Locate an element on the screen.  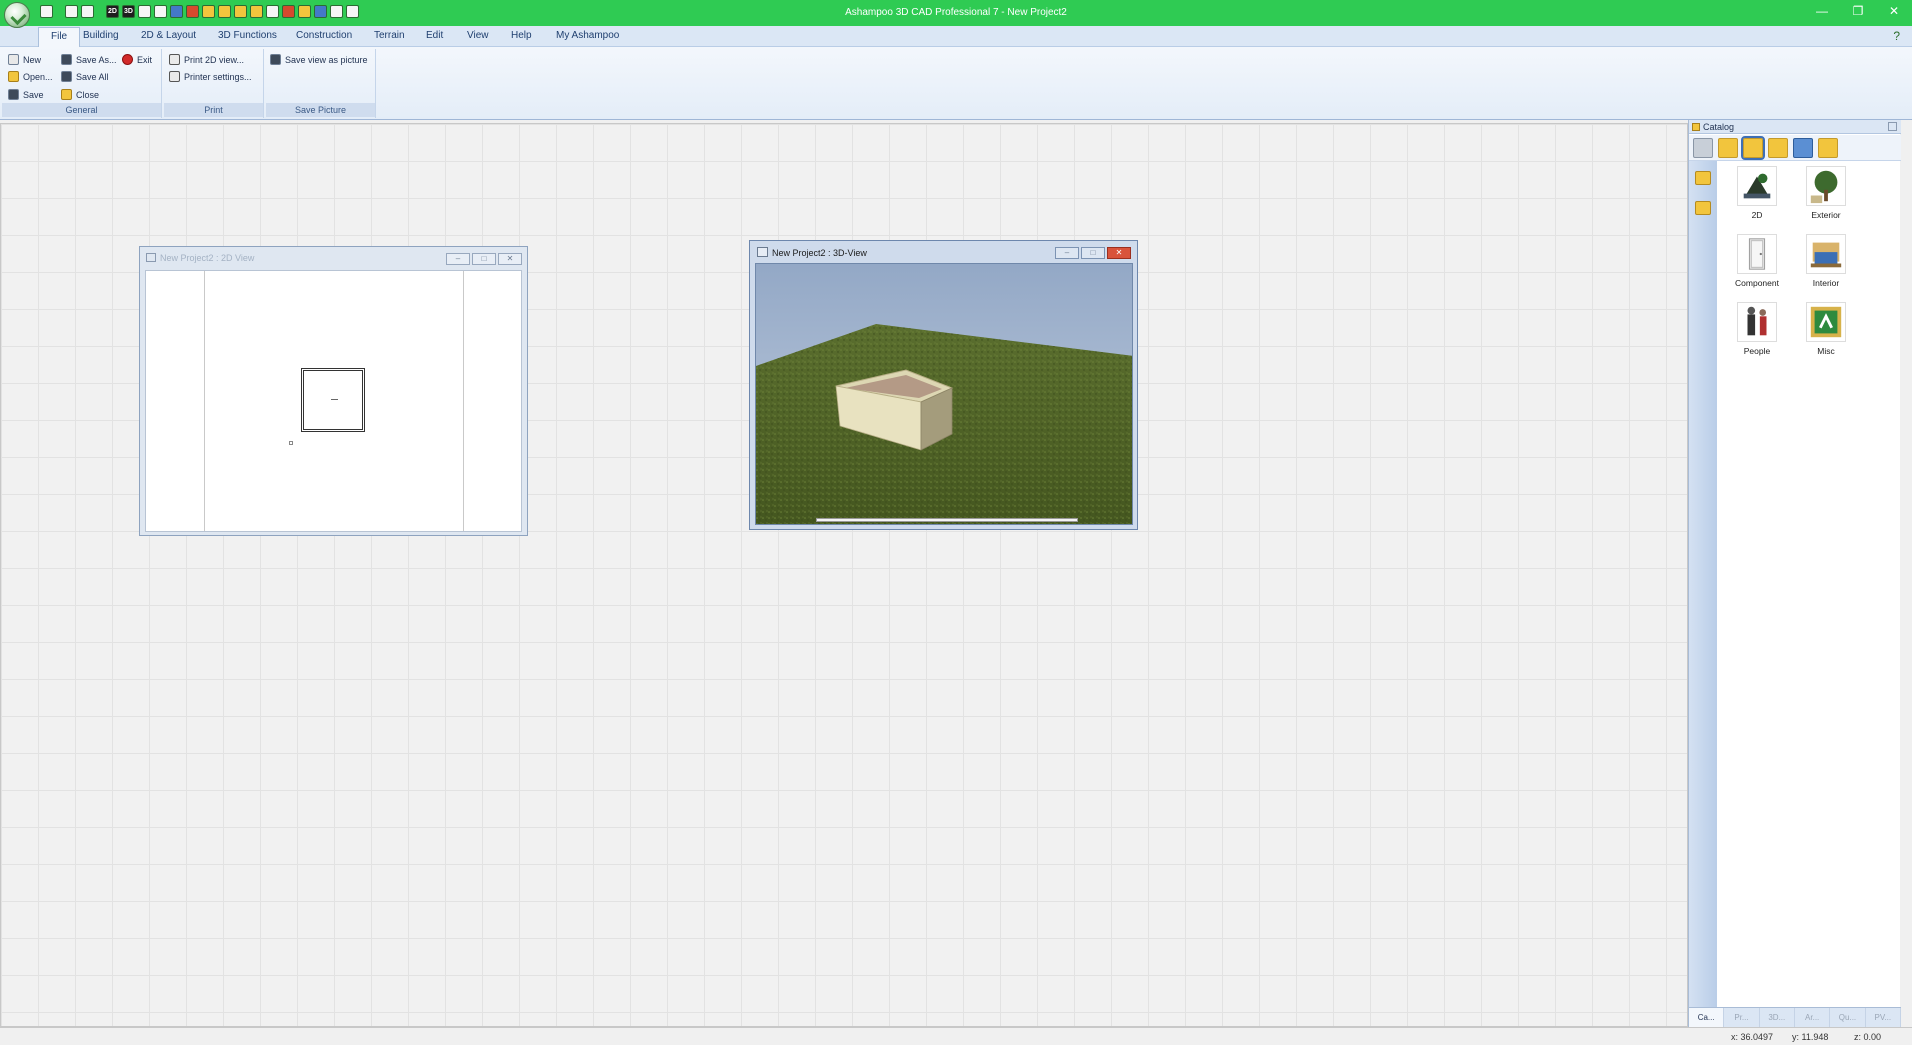
catalog-item-2d: 2D is located at coordinates (1757, 193).